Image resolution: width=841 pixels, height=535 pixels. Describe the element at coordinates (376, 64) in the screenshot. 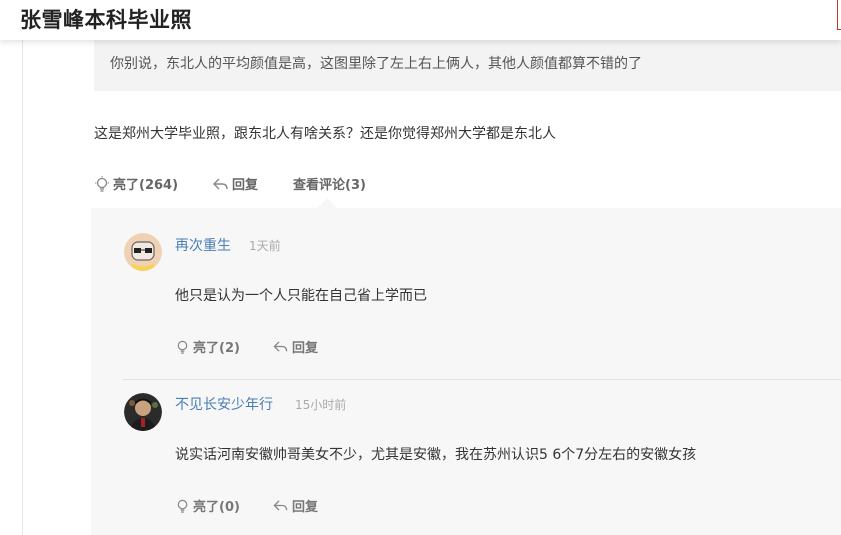

I see `quoted-comment-text: 你别说，东北人的平均颜值是高，这图里除了左上右上俩人，其他人颜值都算不错的了` at that location.